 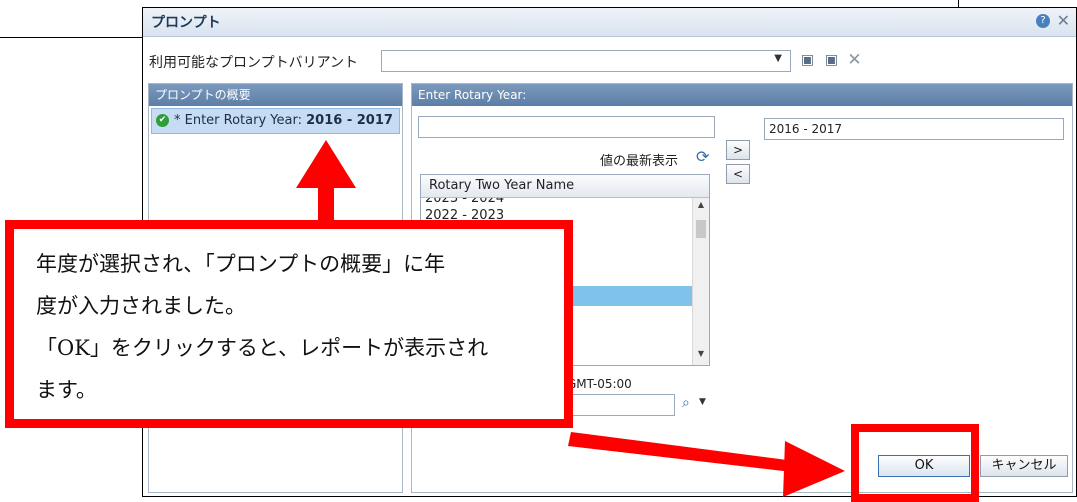 What do you see at coordinates (778, 58) in the screenshot?
I see `dropdown-arrow-icon: ▼` at bounding box center [778, 58].